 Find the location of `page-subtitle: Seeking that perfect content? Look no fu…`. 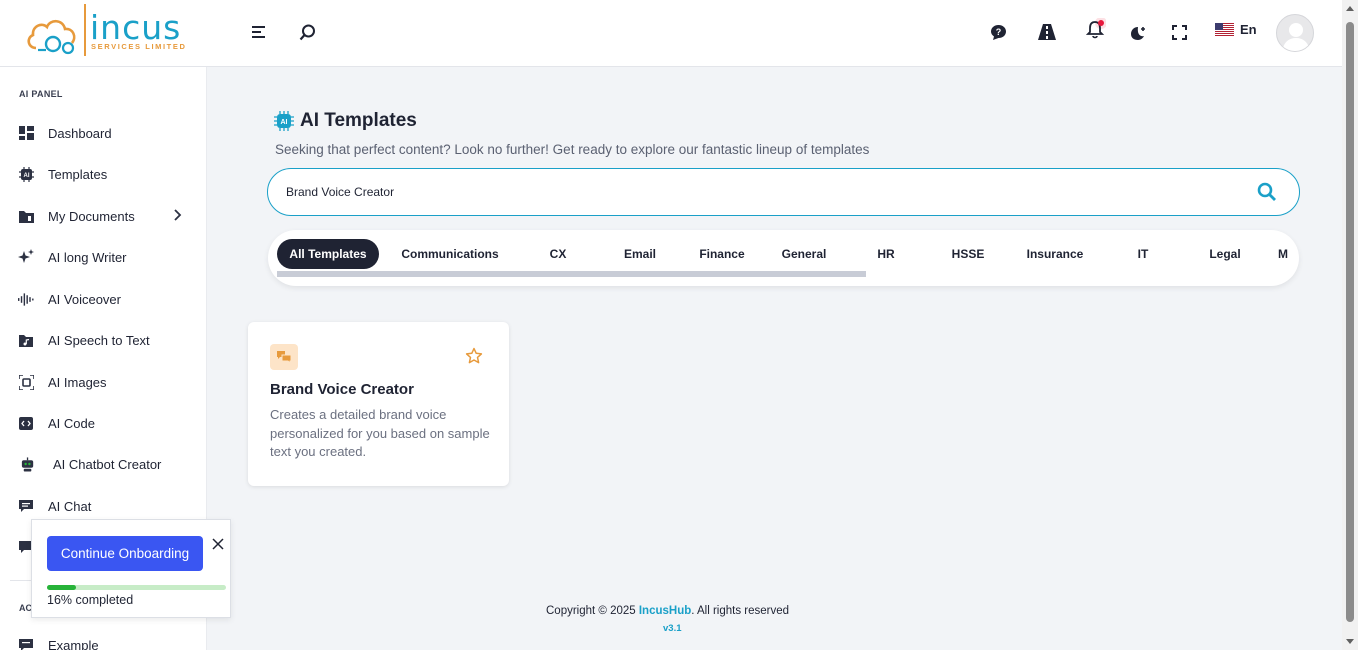

page-subtitle: Seeking that perfect content? Look no fu… is located at coordinates (572, 149).